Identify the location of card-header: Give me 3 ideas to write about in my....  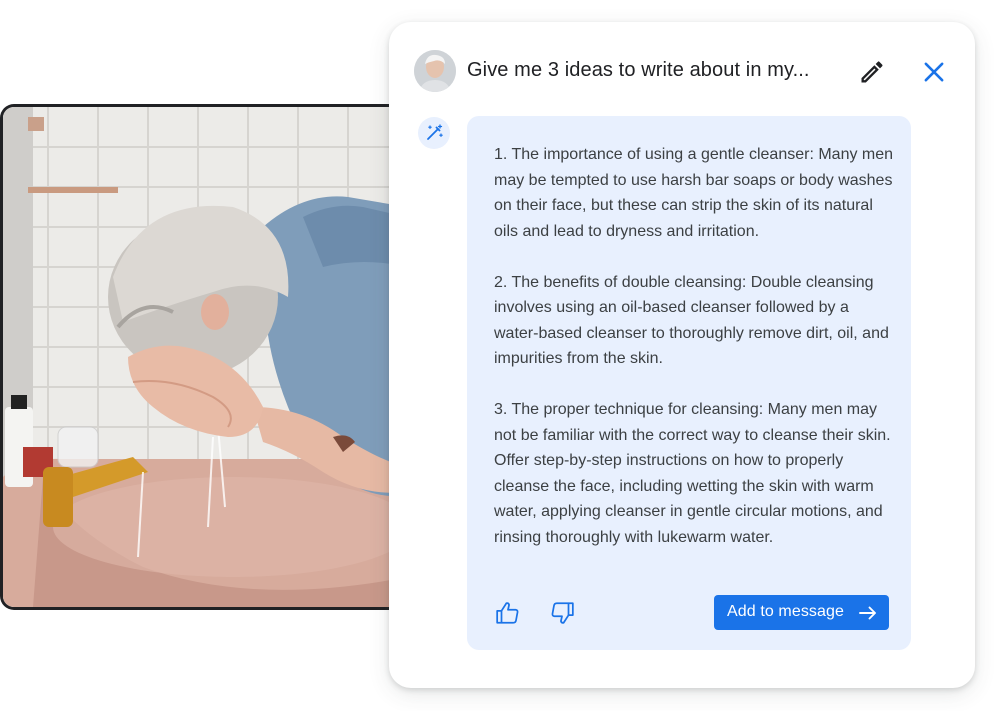
(684, 71).